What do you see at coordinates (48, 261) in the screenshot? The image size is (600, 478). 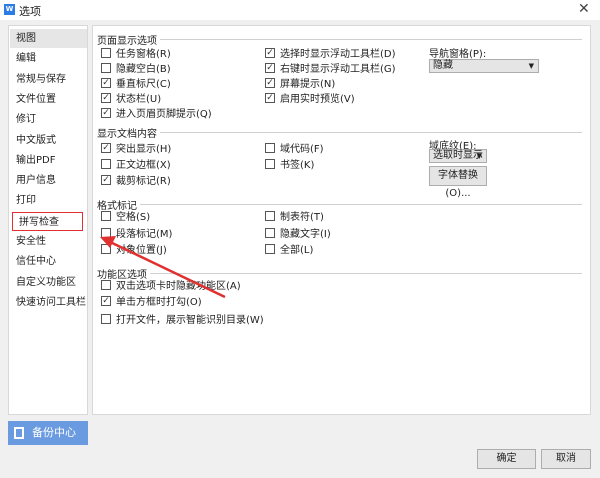 I see `sidebar-item: 信任中心` at bounding box center [48, 261].